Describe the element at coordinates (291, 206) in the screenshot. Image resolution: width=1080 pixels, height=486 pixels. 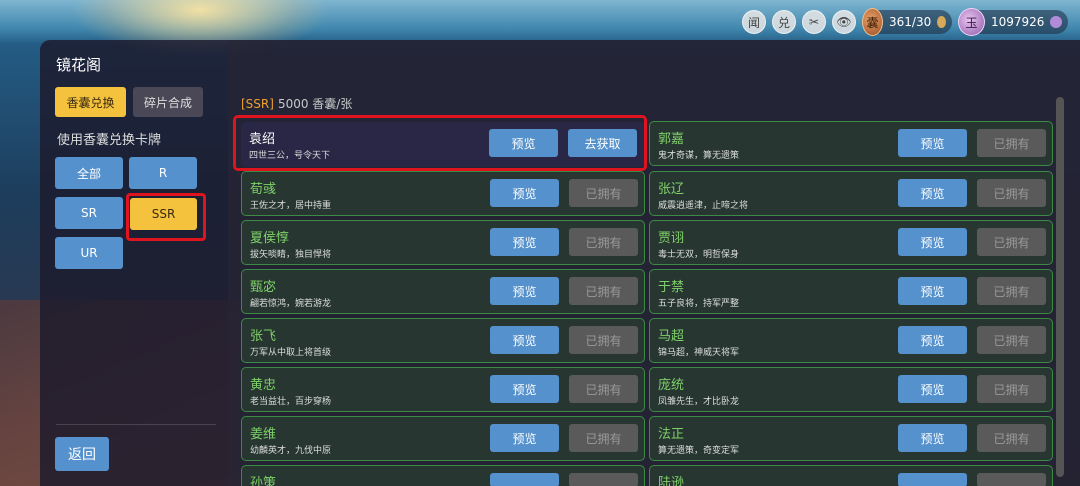
I see `card-desc: 王佐之才，居中持重` at that location.